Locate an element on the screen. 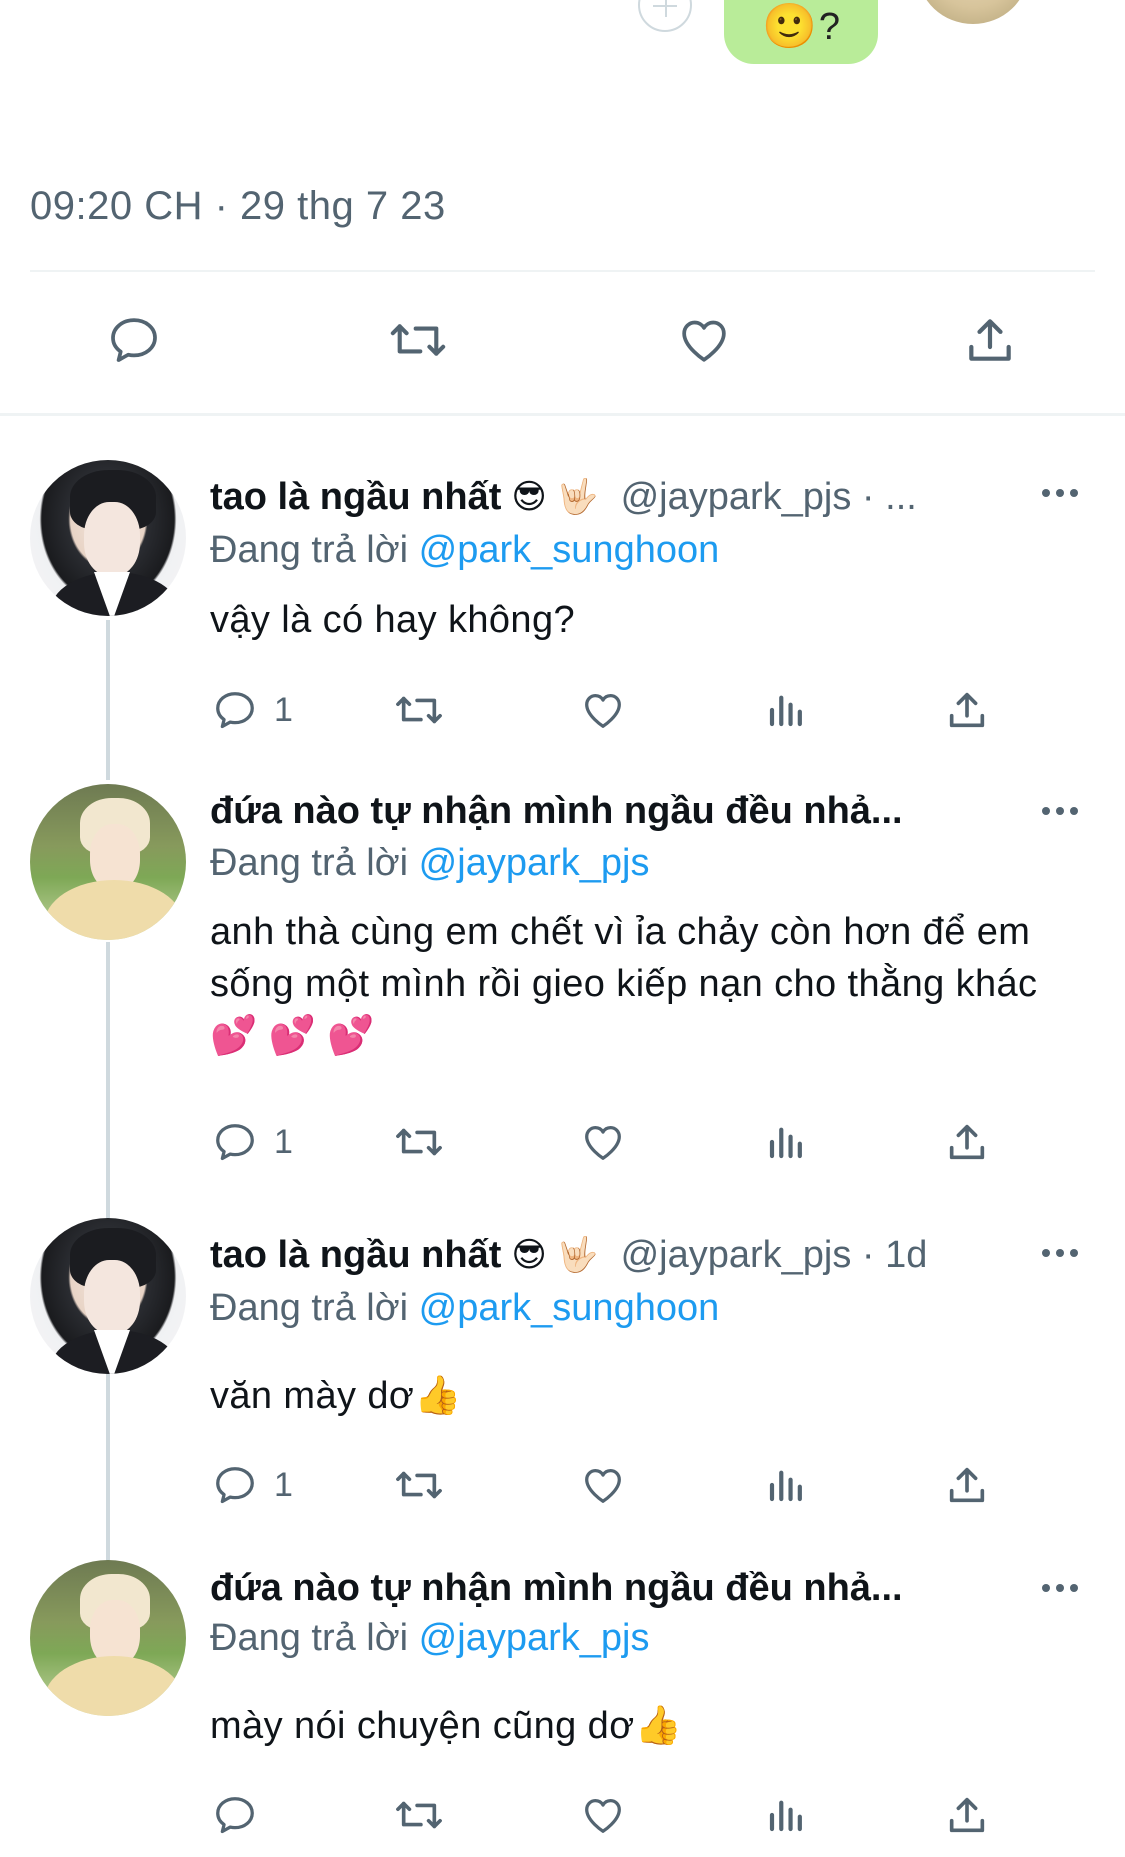 This screenshot has width=1125, height=1857. tweet-action-bar is located at coordinates (562, 340).